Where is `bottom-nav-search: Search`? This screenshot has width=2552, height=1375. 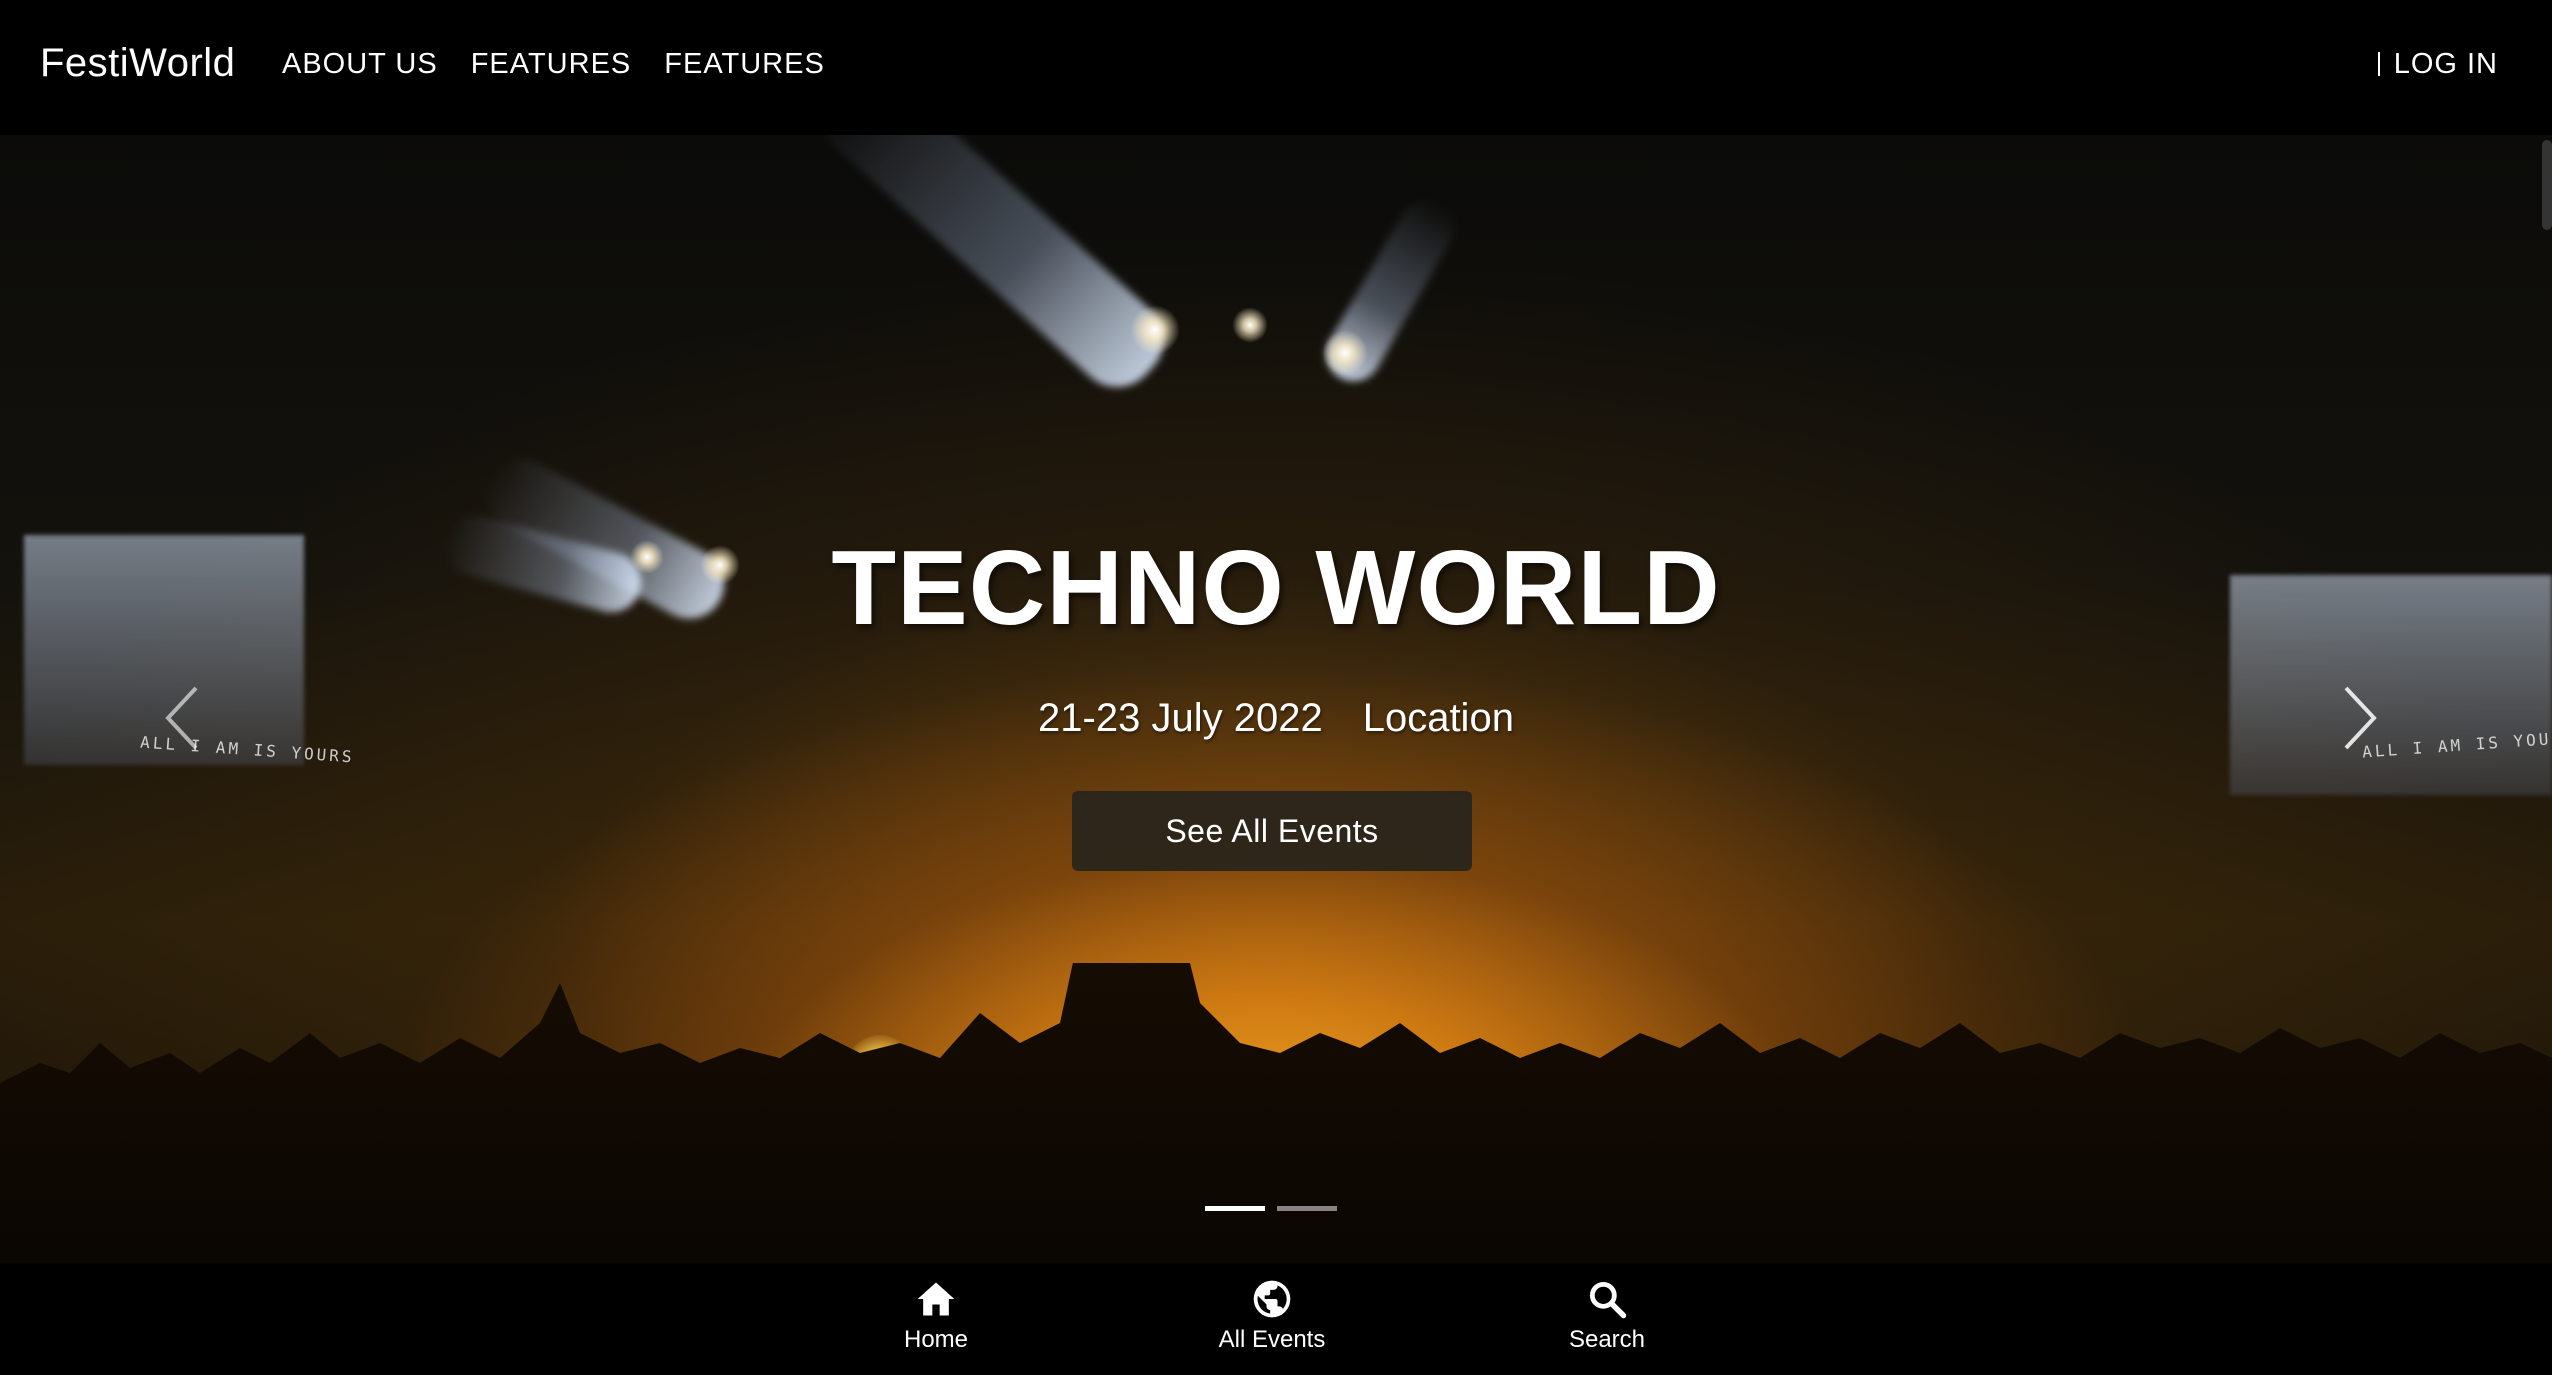
bottom-nav-search: Search is located at coordinates (1607, 1322).